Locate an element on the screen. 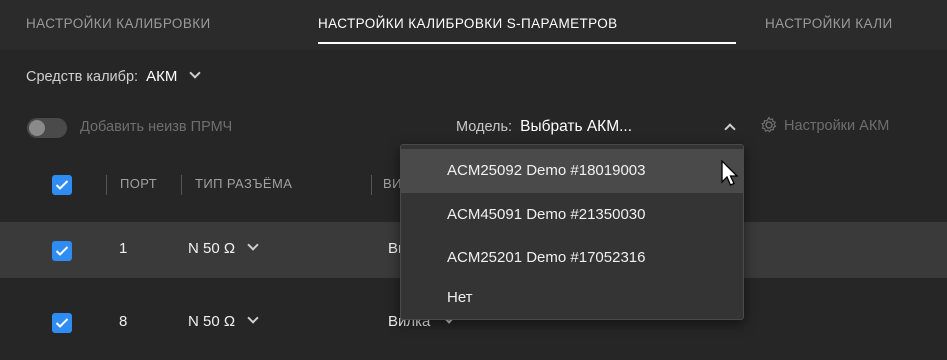  add-unknown-thru-label: Добавить неизв ПРМЧ is located at coordinates (156, 127).